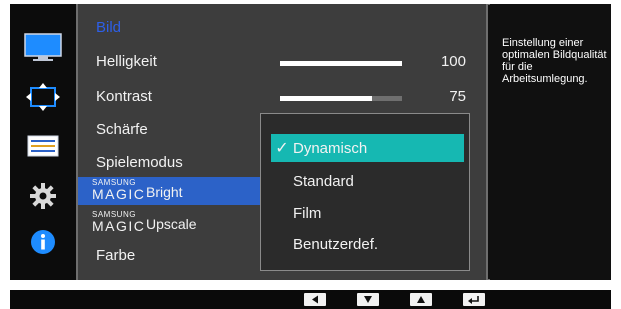 Image resolution: width=621 pixels, height=309 pixels. Describe the element at coordinates (115, 255) in the screenshot. I see `menu-item-color: Farbe` at that location.